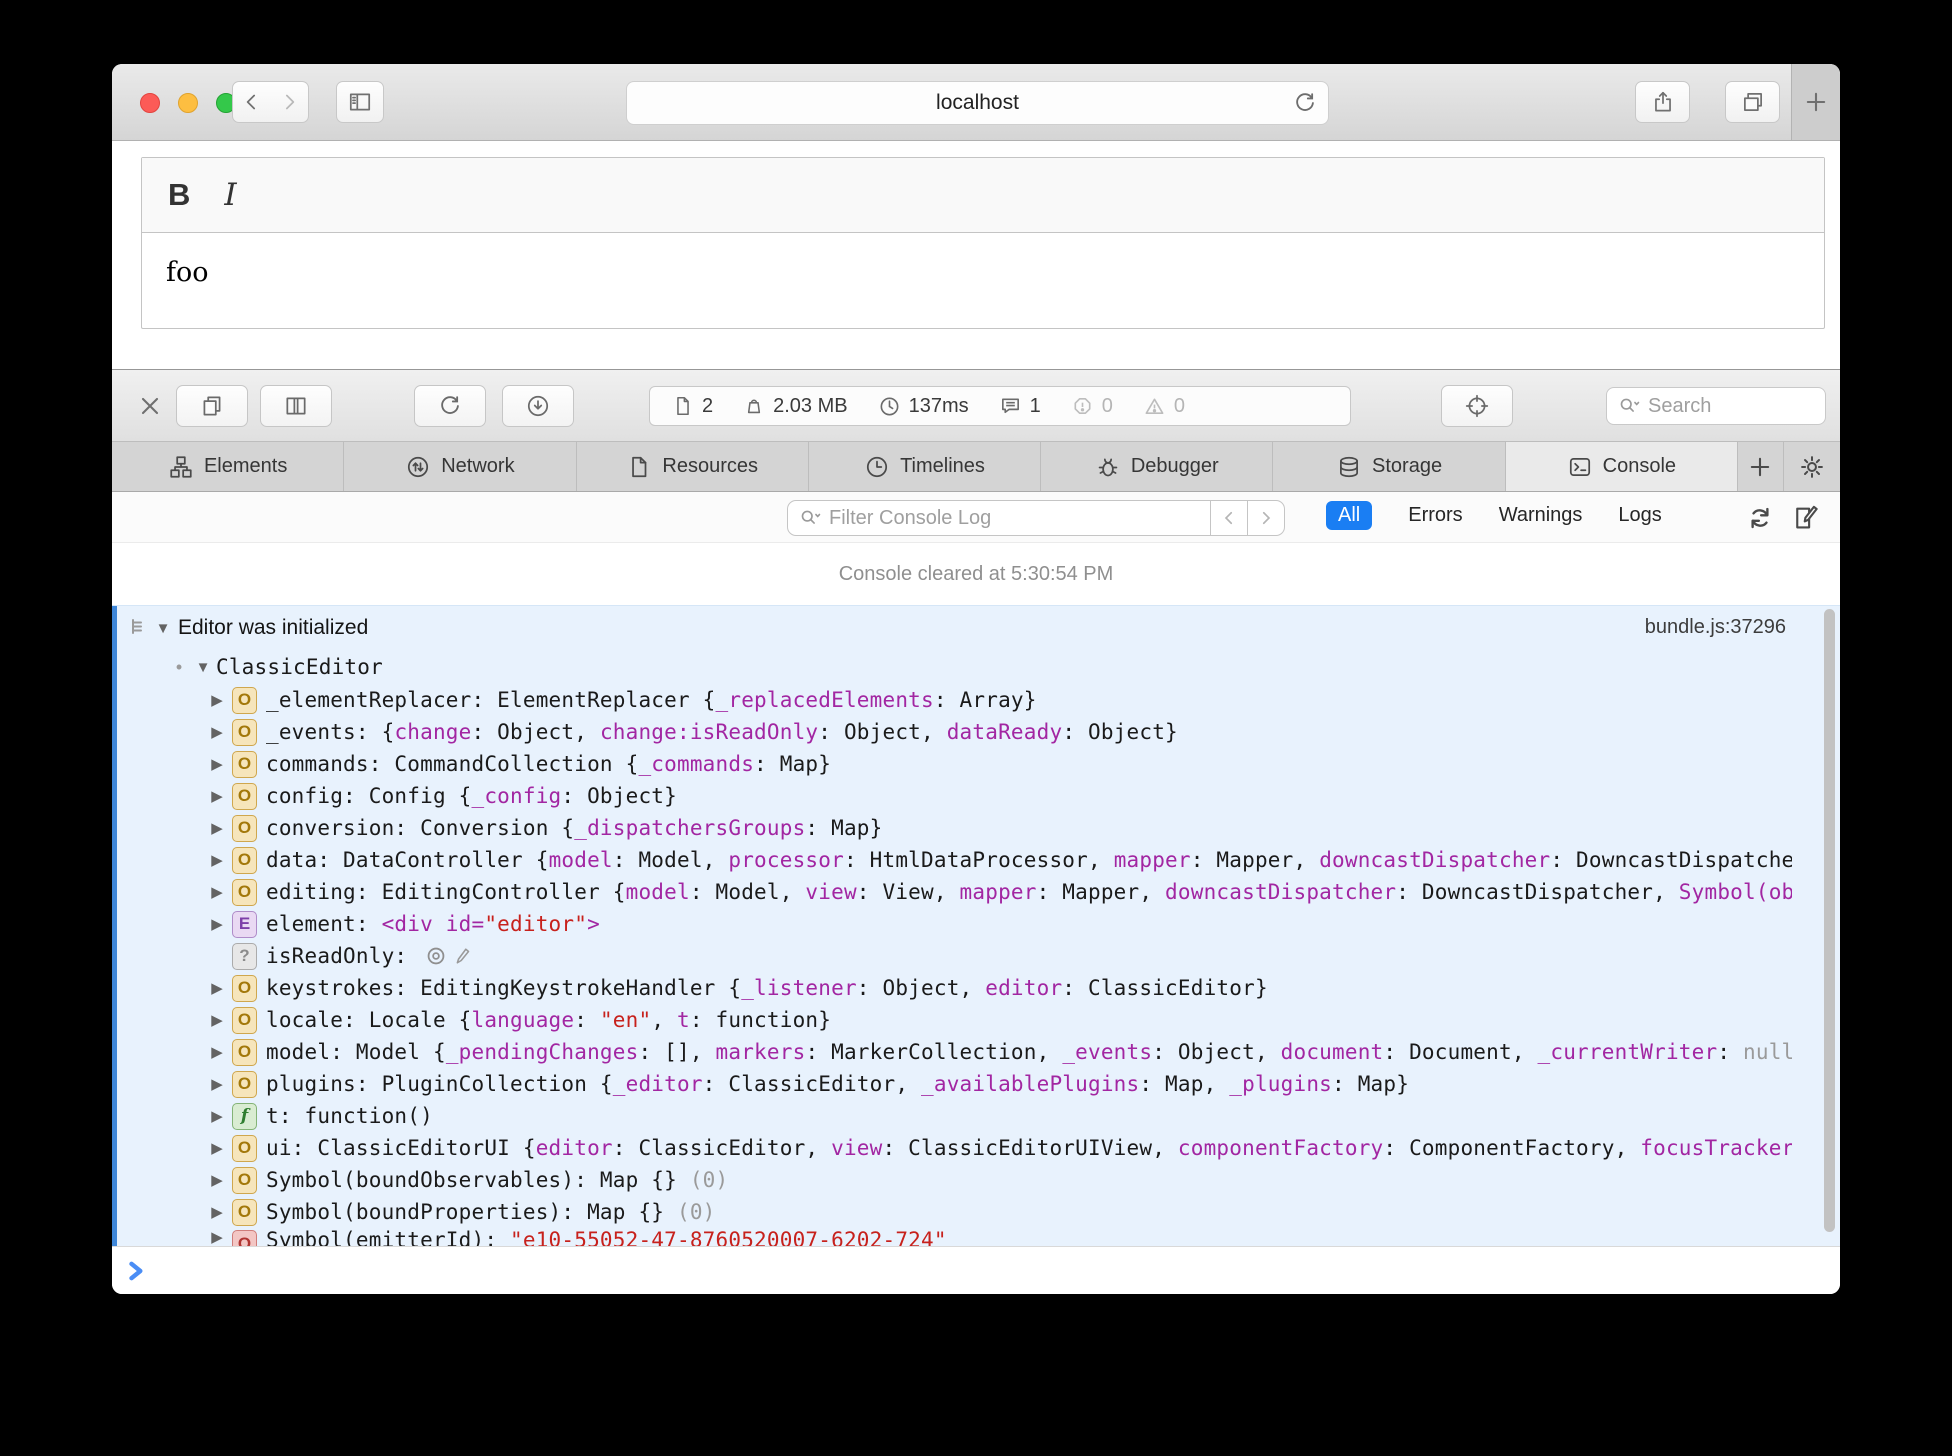 Image resolution: width=1952 pixels, height=1456 pixels. I want to click on error-octagon-icon, so click(1082, 406).